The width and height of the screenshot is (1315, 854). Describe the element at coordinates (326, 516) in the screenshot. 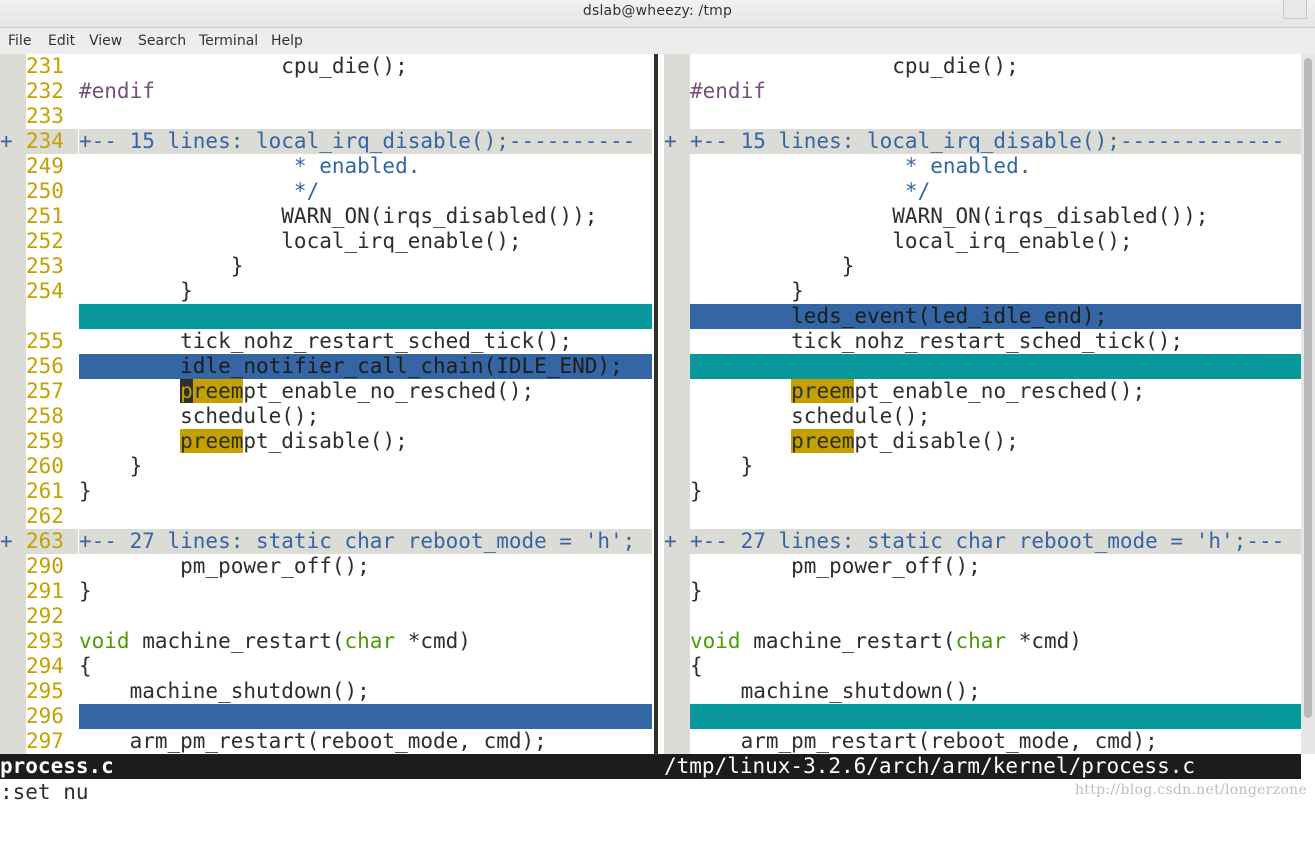

I see `code-line: 262` at that location.